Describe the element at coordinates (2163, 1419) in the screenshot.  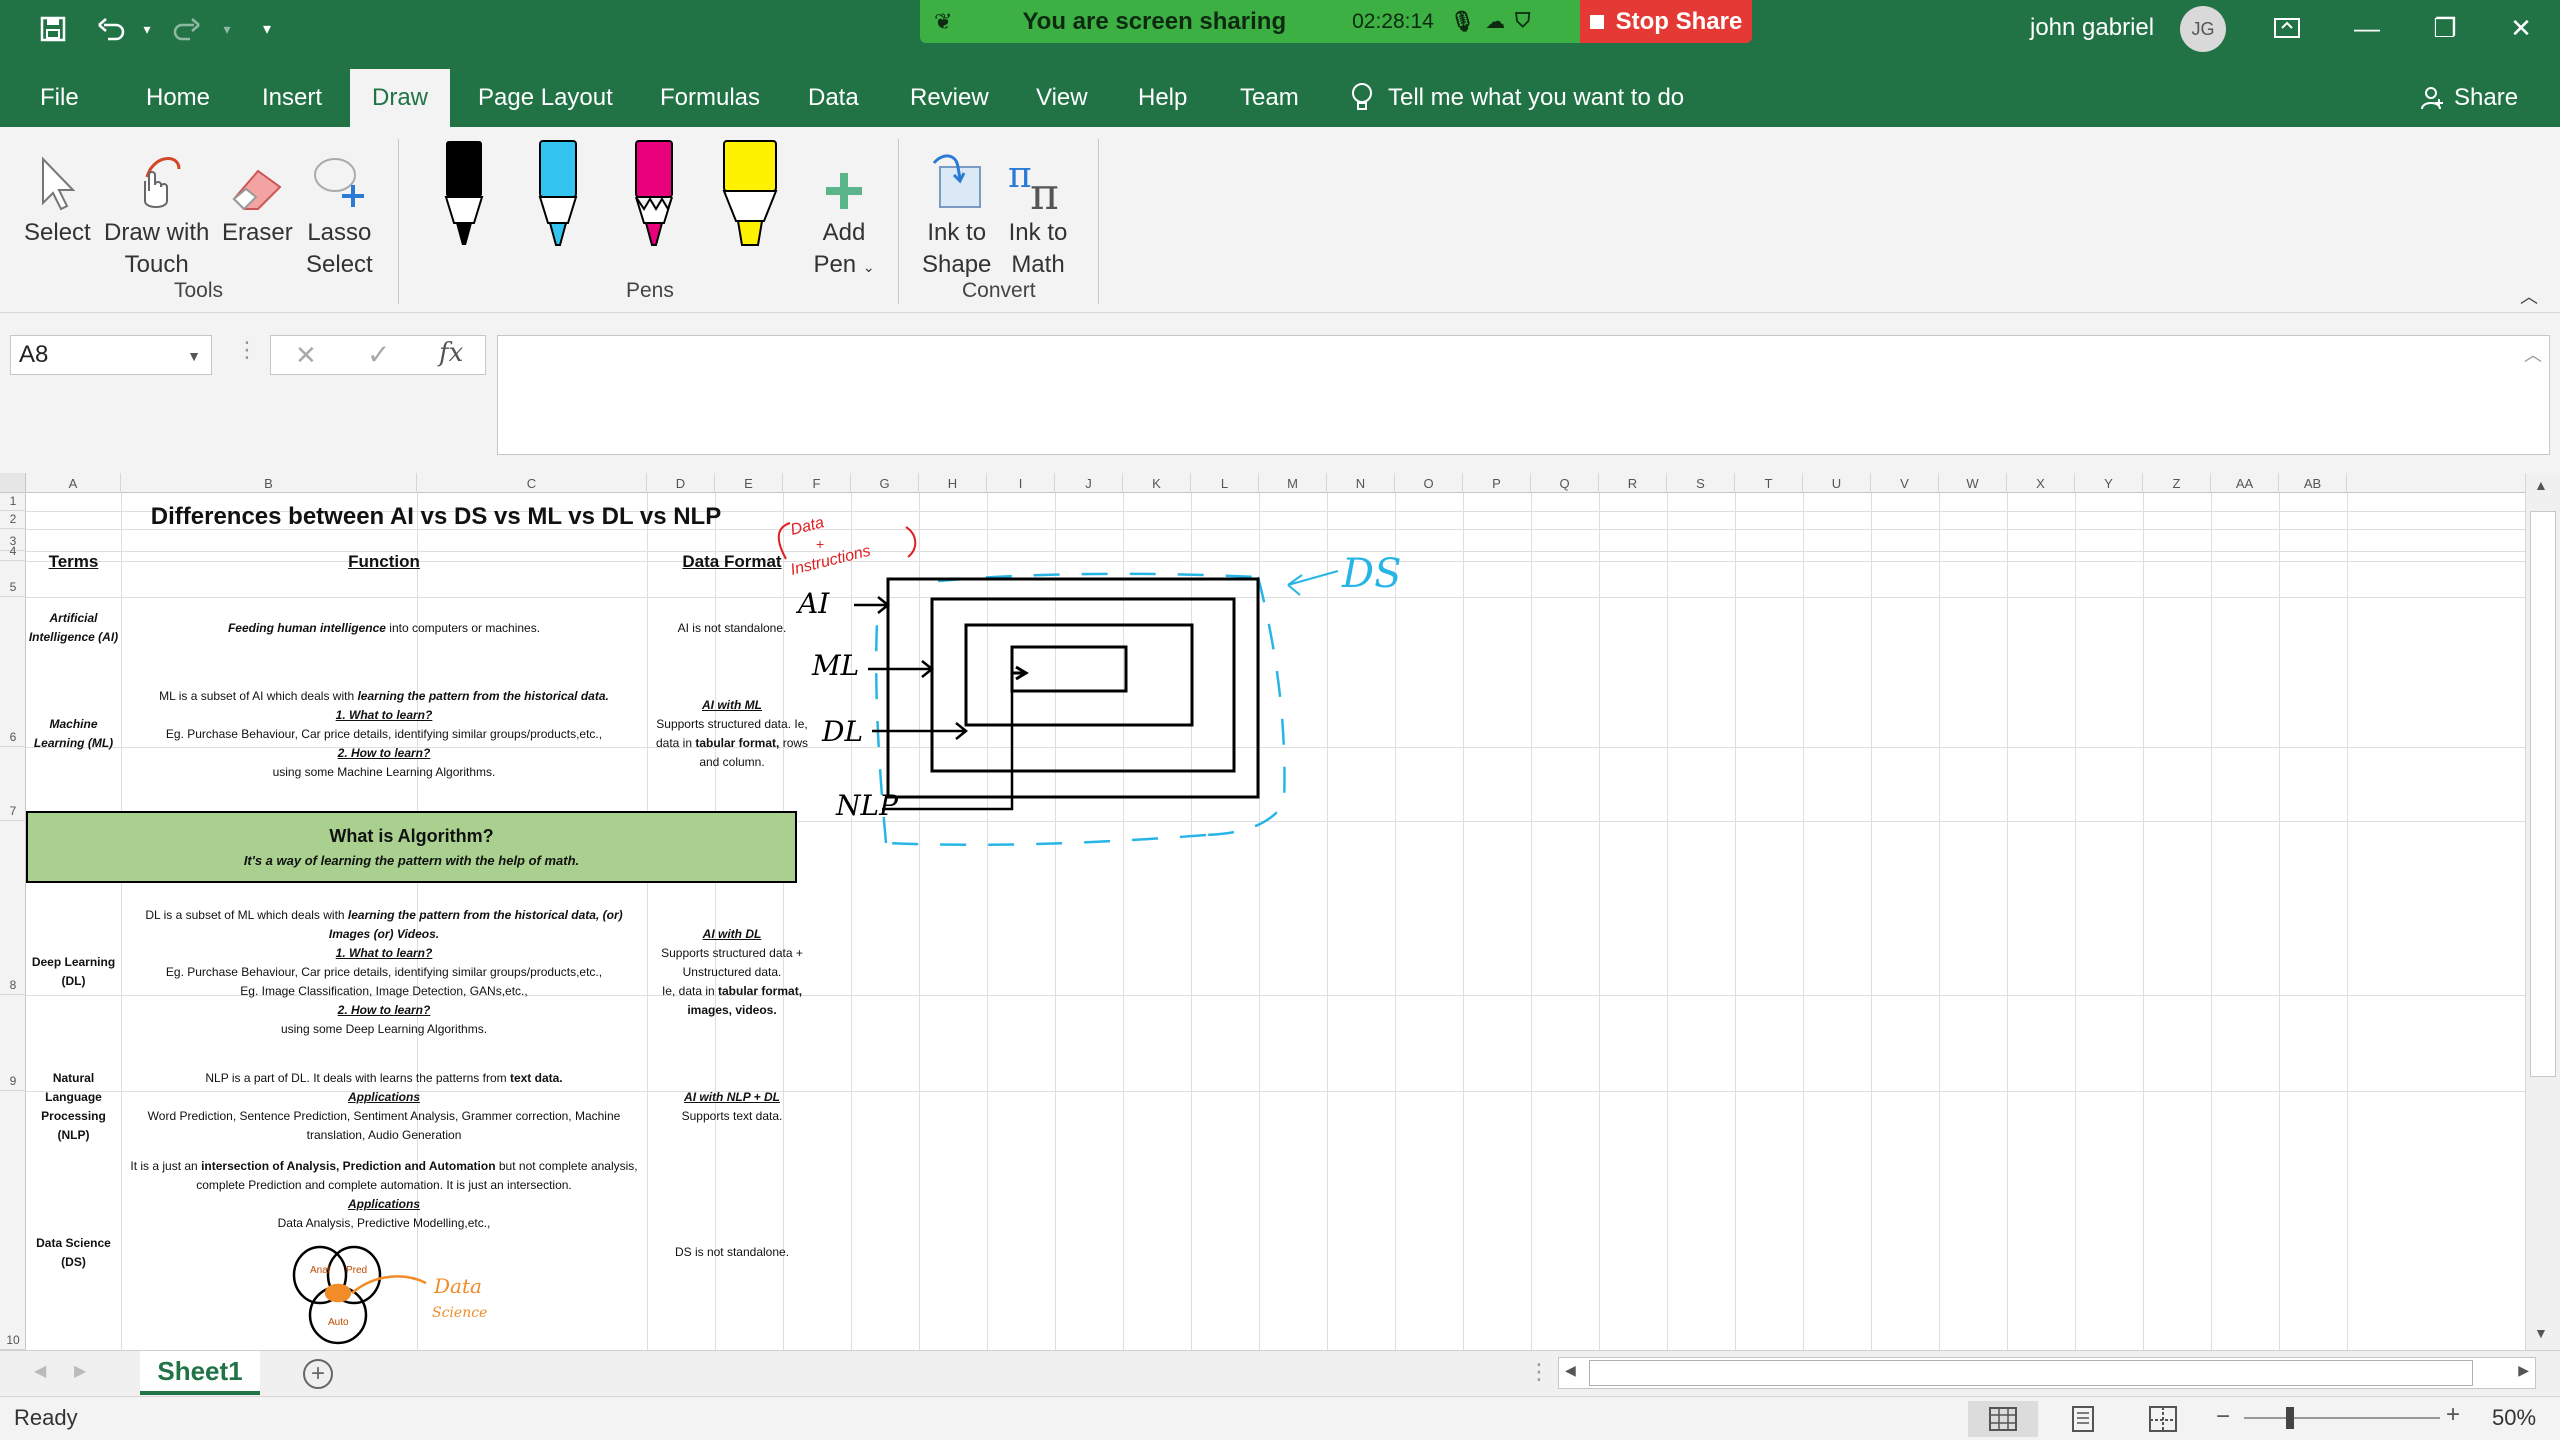
I see `page-break-view-button` at that location.